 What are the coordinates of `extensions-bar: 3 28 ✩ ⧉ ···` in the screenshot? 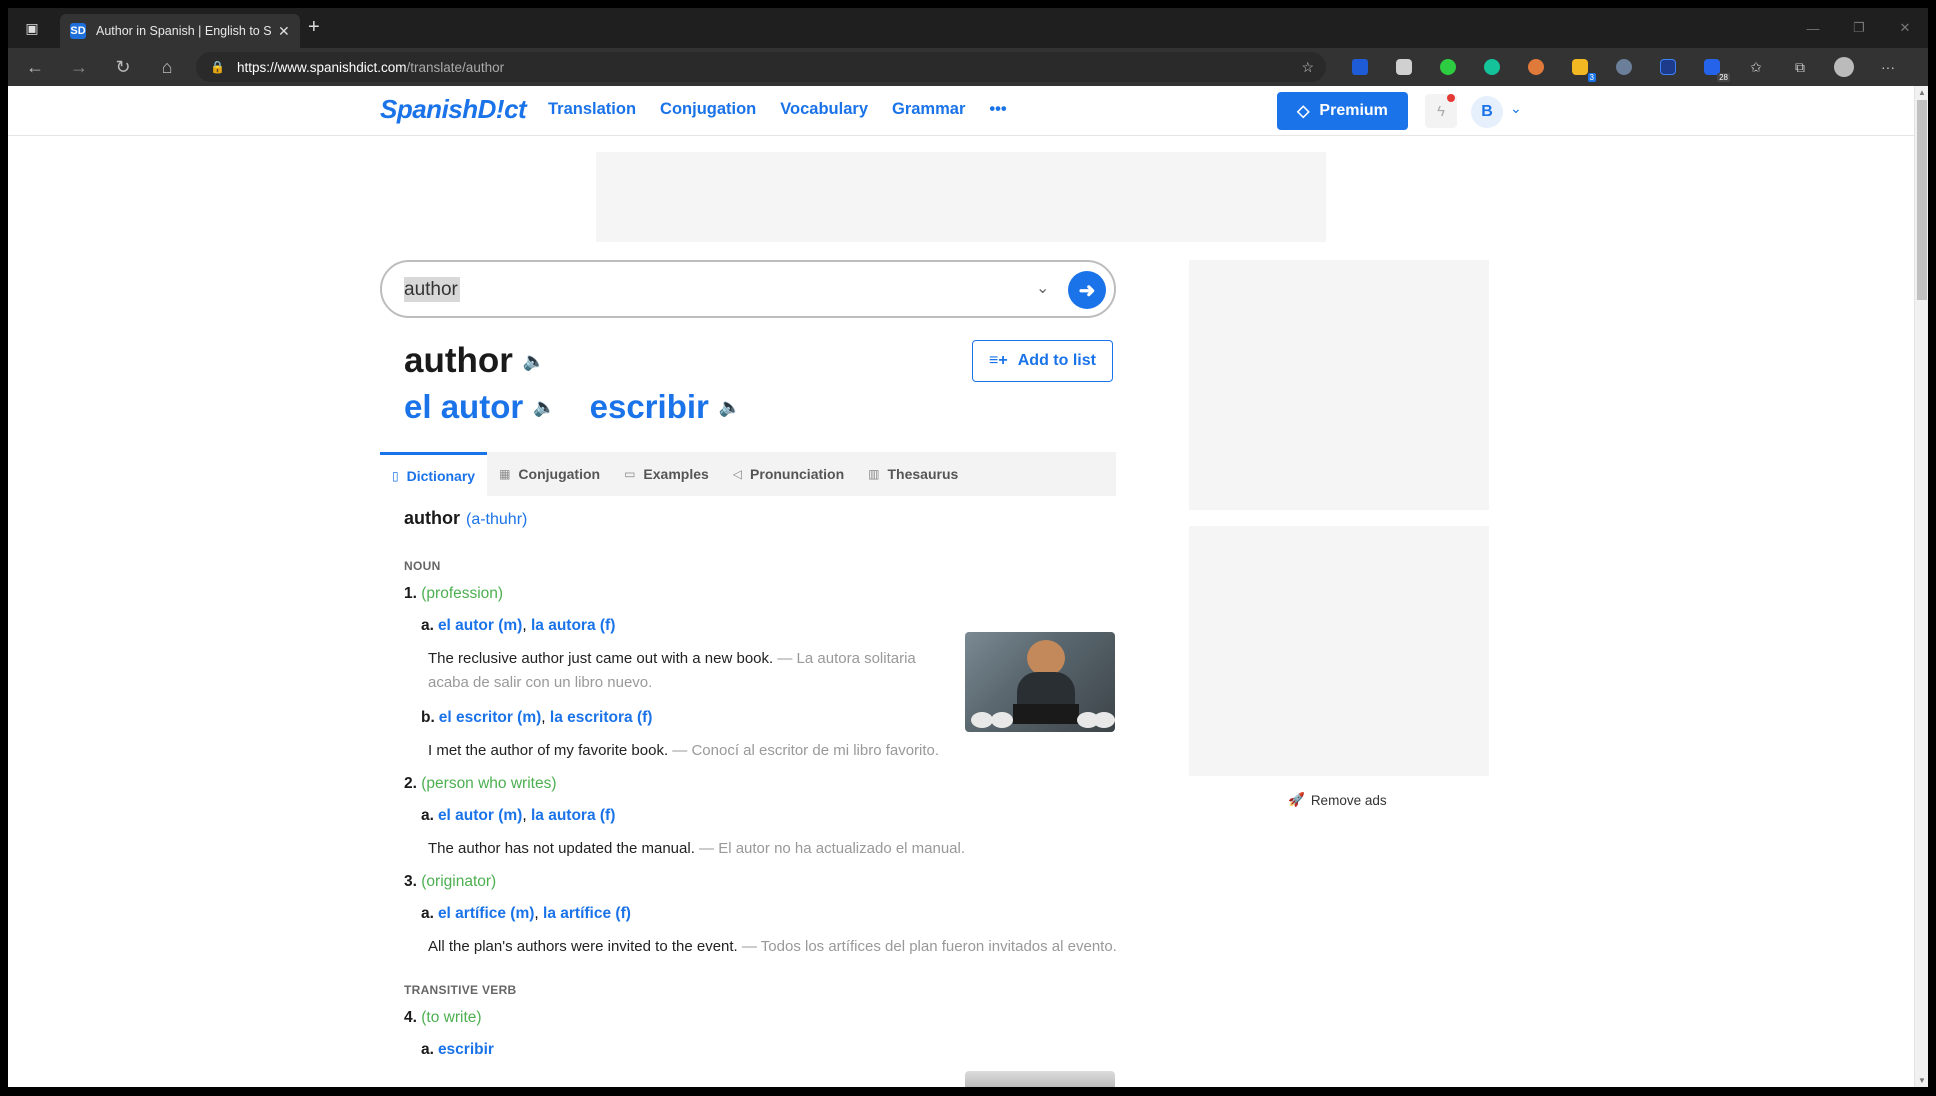 It's located at (1624, 69).